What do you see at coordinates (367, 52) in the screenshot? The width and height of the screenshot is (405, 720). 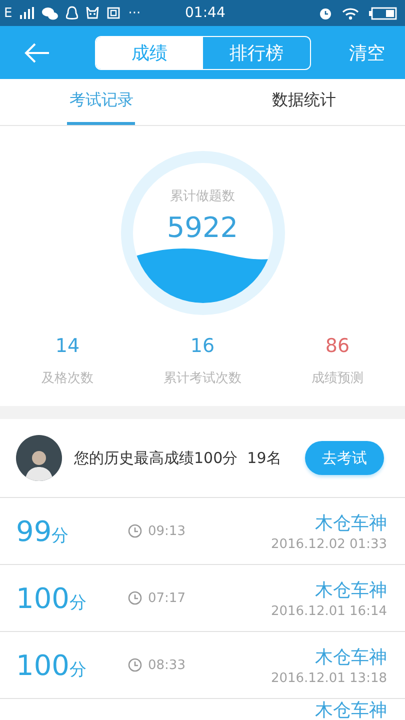 I see `clear-button: 清空` at bounding box center [367, 52].